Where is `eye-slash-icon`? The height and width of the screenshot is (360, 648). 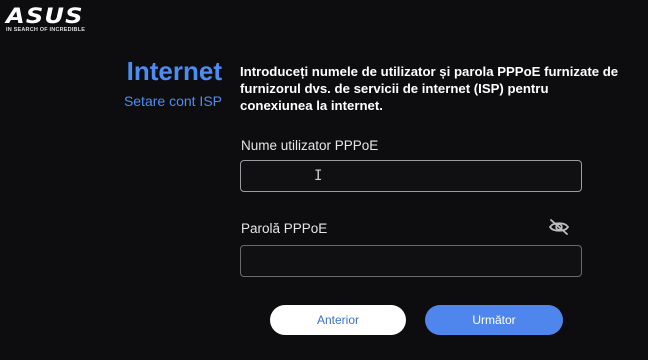 eye-slash-icon is located at coordinates (559, 227).